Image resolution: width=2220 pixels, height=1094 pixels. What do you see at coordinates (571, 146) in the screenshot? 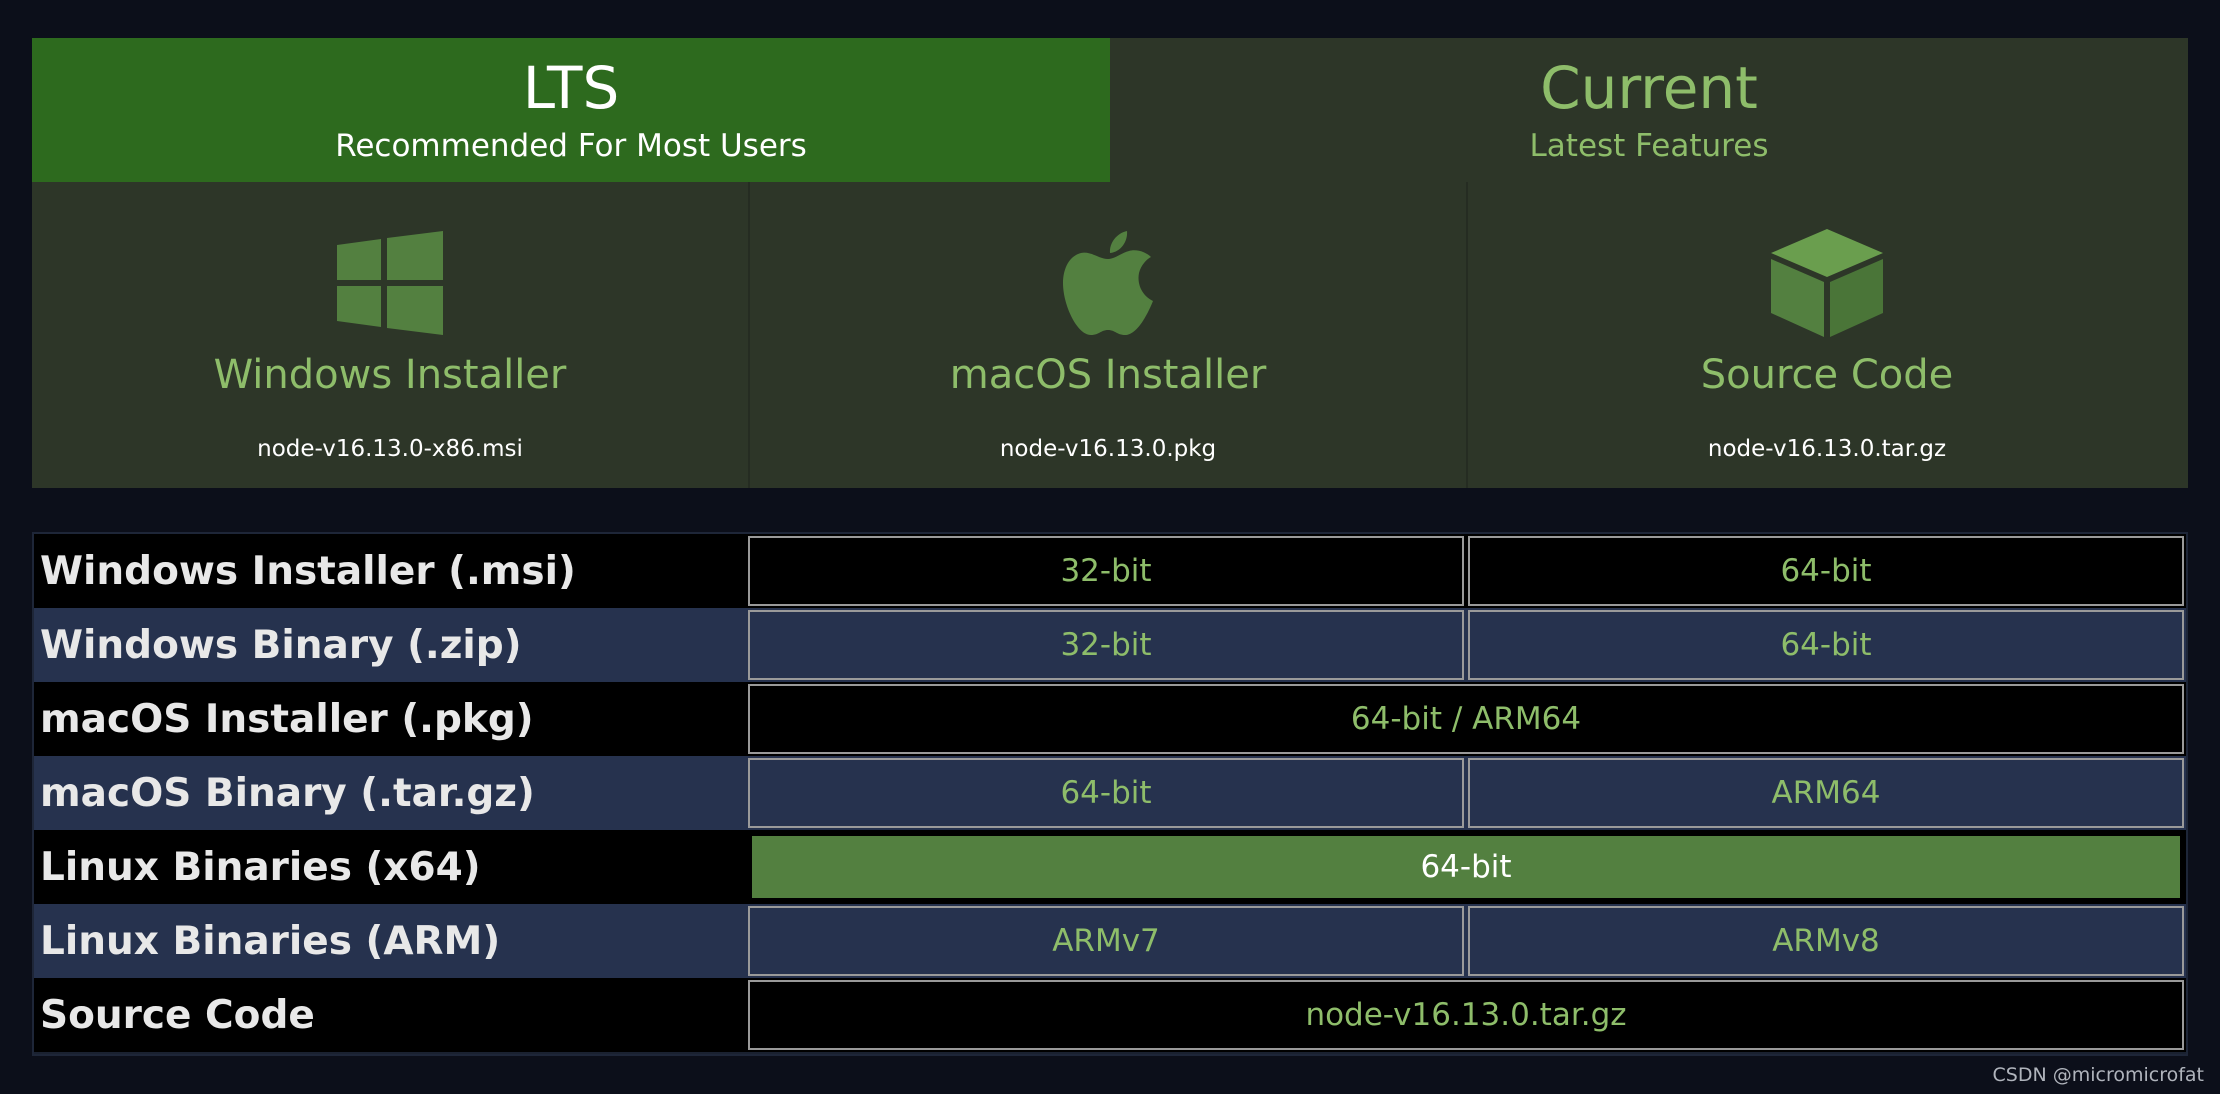
I see `tab-lts-subtitle: Recommended For Most Users` at bounding box center [571, 146].